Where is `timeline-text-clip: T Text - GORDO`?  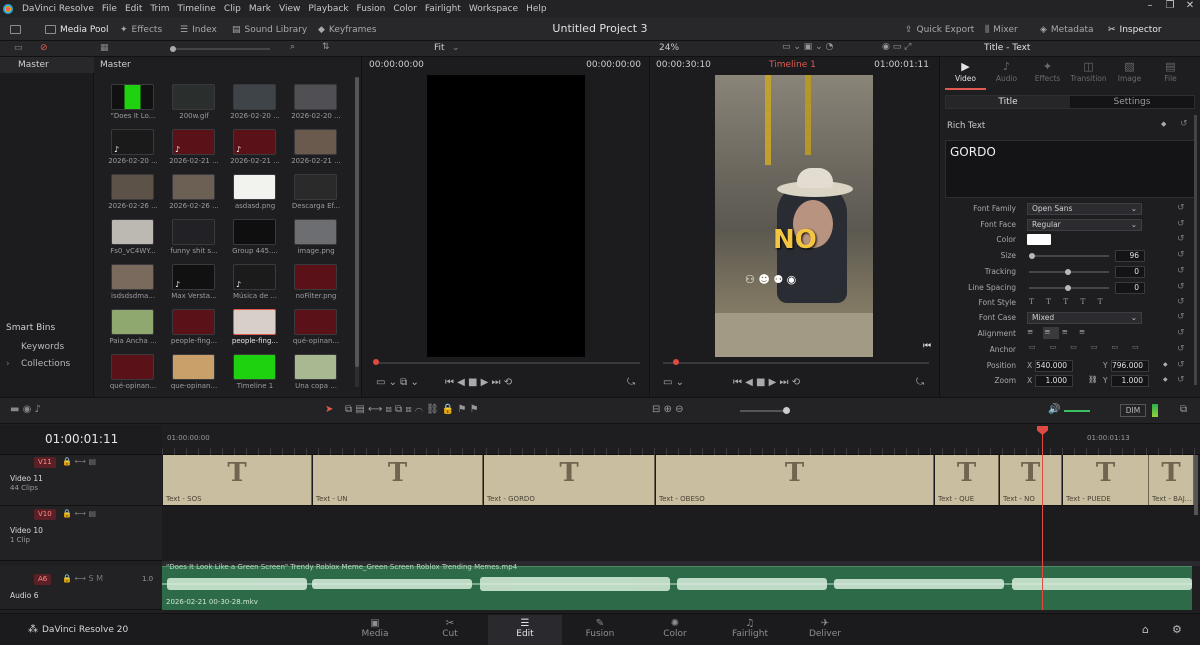
timeline-text-clip: T Text - GORDO is located at coordinates (569, 480).